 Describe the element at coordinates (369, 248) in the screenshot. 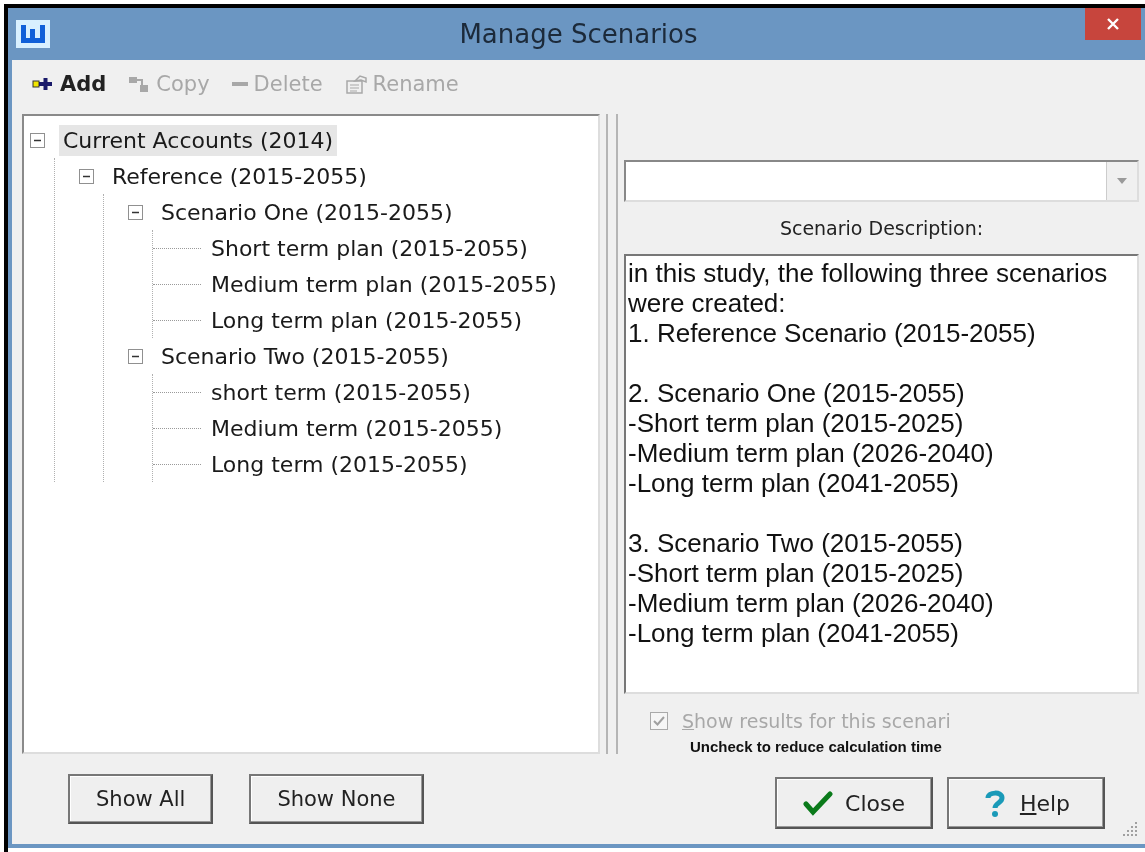

I see `tree-item: Short term plan (2015-2055)` at that location.